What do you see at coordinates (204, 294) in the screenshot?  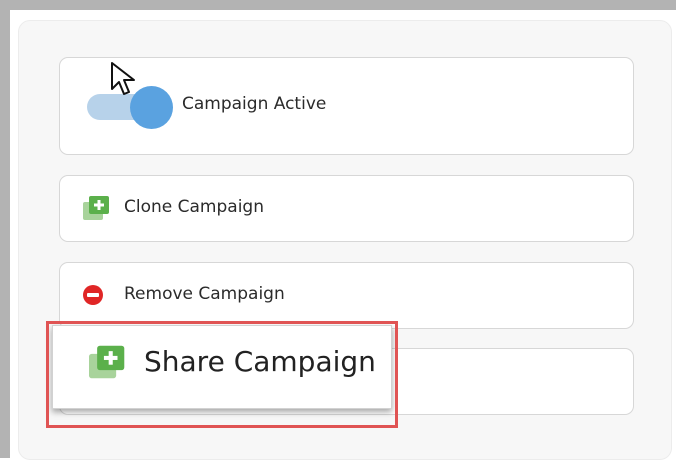 I see `remove-campaign-label: Remove Campaign` at bounding box center [204, 294].